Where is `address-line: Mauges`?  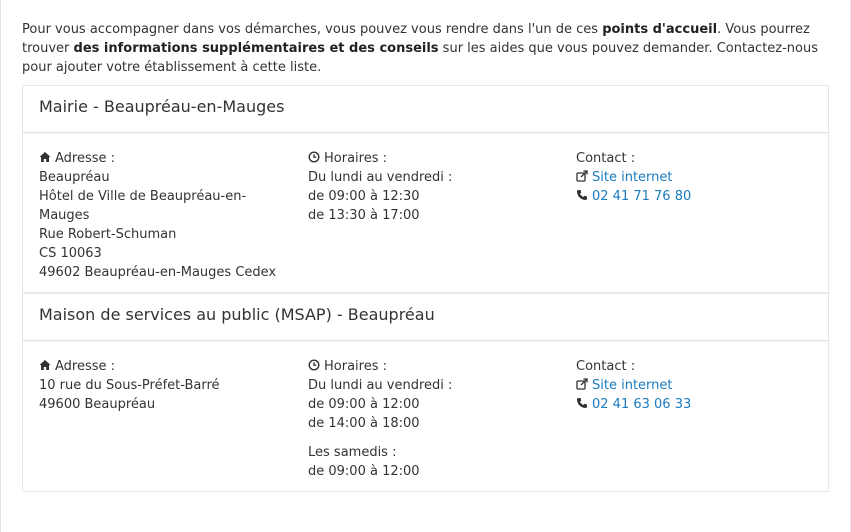
address-line: Mauges is located at coordinates (64, 215).